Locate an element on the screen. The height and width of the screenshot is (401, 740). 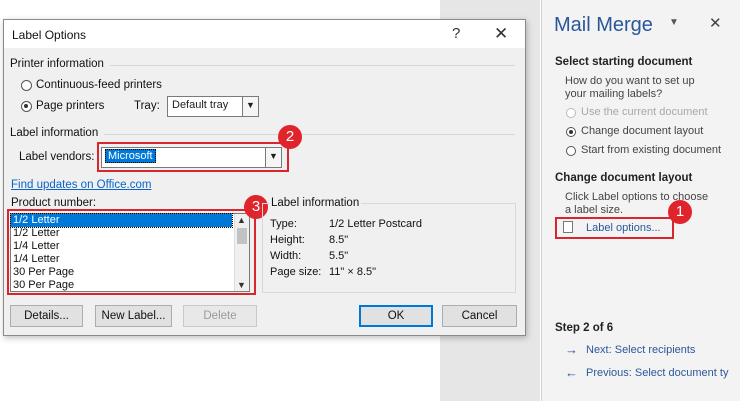
tray-select: Default tray ▼ is located at coordinates (213, 106).